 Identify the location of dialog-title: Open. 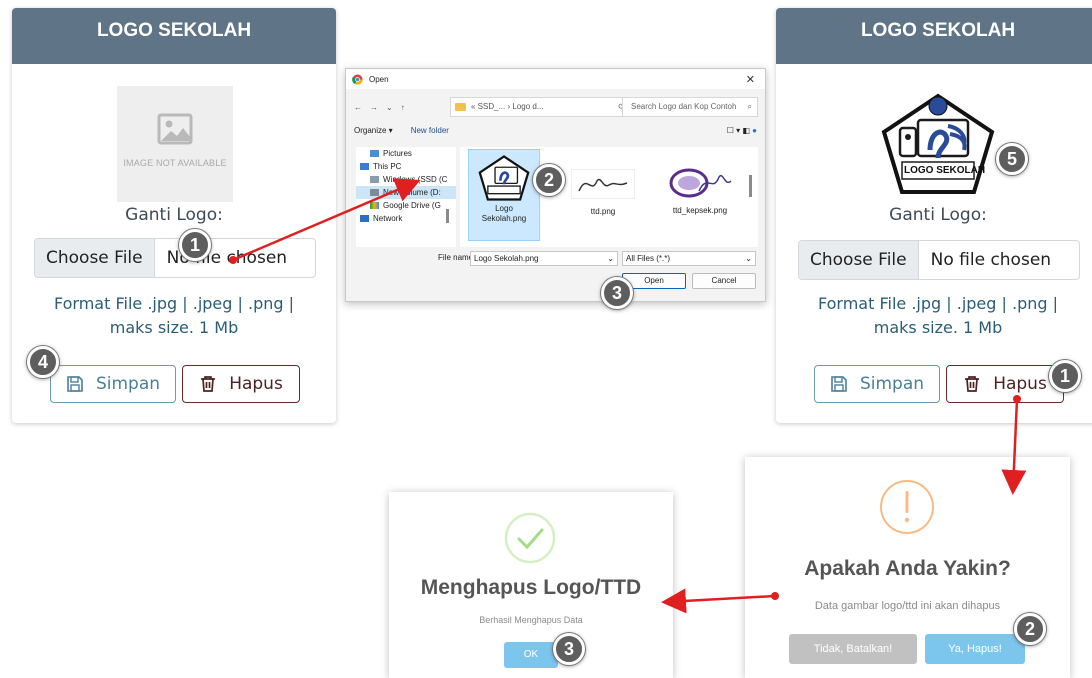
(379, 79).